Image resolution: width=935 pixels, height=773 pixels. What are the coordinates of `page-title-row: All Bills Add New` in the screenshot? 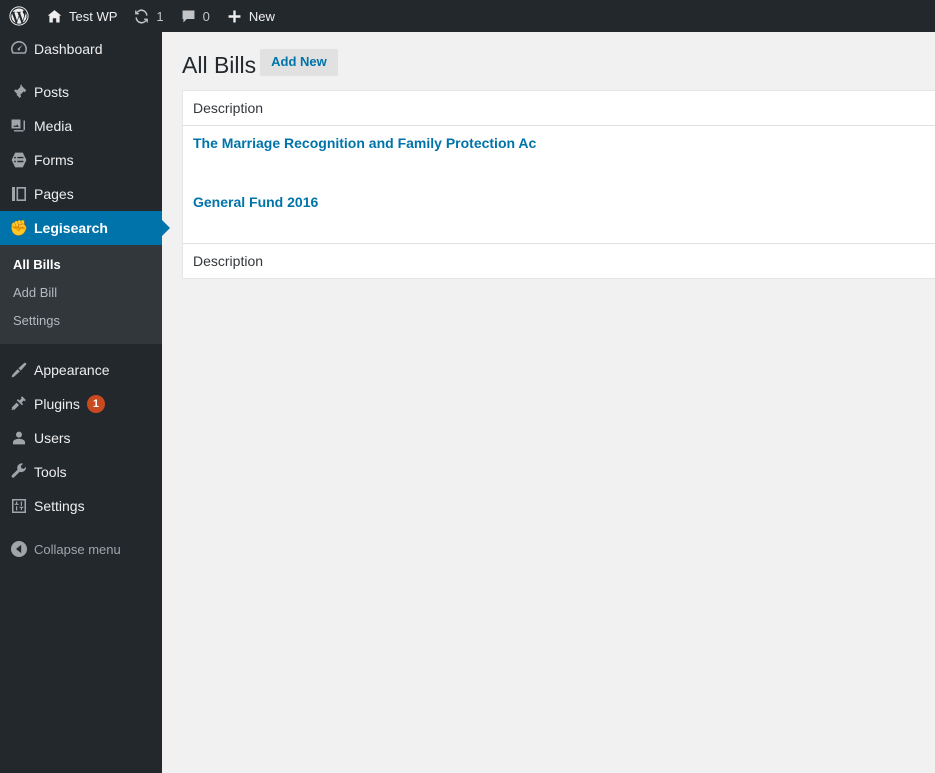 It's located at (558, 58).